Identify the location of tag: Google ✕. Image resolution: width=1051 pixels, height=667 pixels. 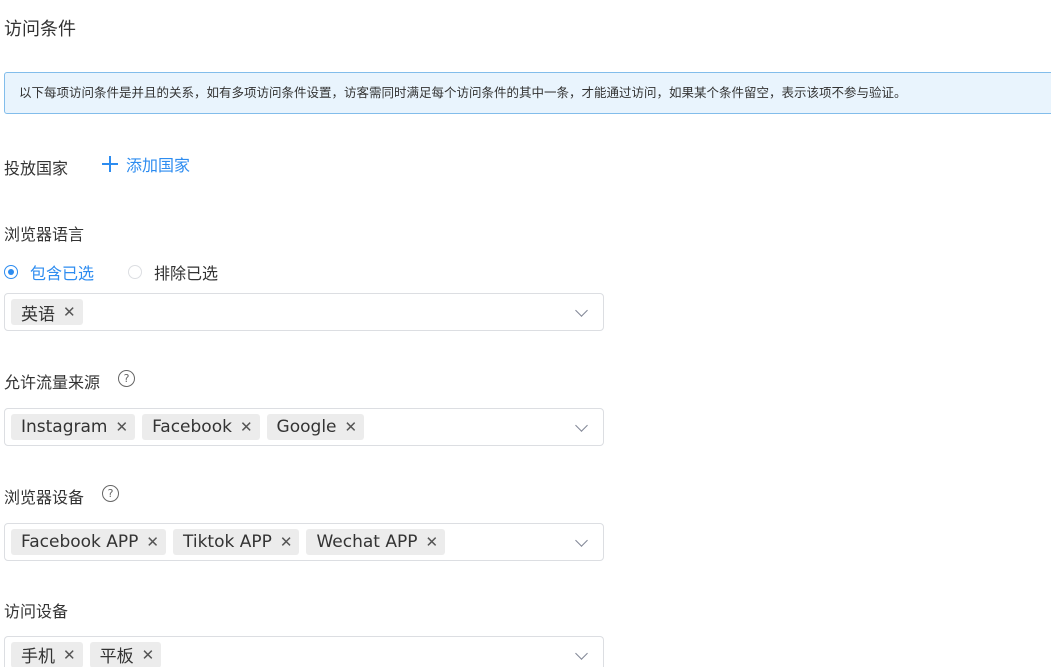
(315, 427).